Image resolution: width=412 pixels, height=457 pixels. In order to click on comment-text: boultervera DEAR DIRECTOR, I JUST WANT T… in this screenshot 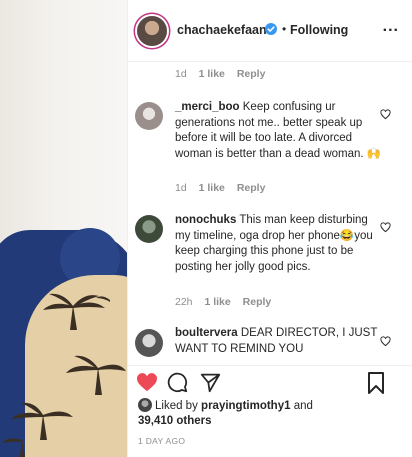, I will do `click(278, 341)`.